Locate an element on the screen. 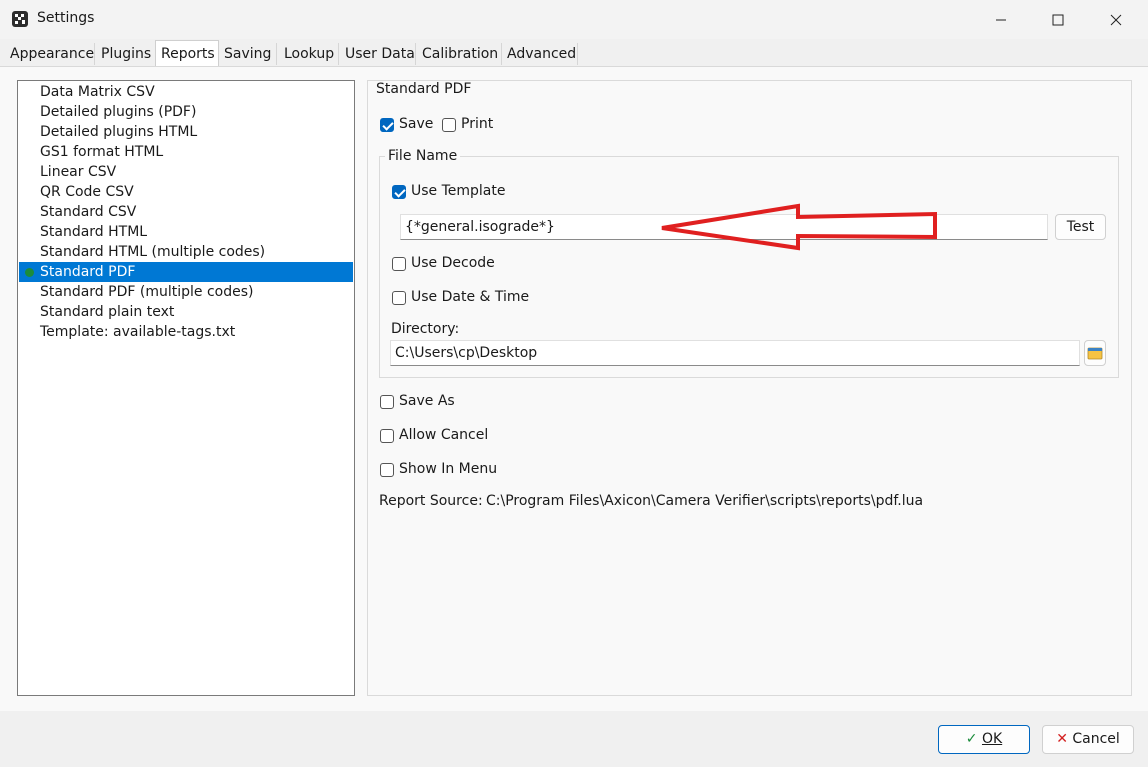  maximize-icon is located at coordinates (1058, 19).